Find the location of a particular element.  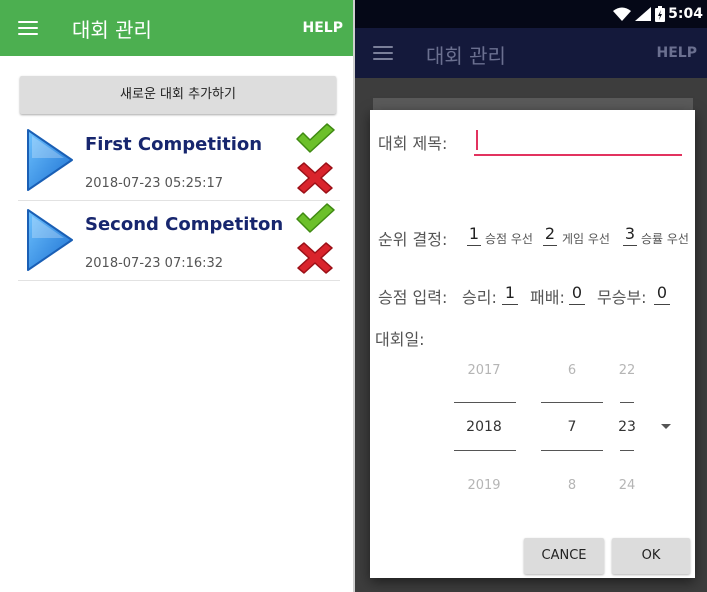

rank-order-3-text: 승률 우선 is located at coordinates (665, 239).